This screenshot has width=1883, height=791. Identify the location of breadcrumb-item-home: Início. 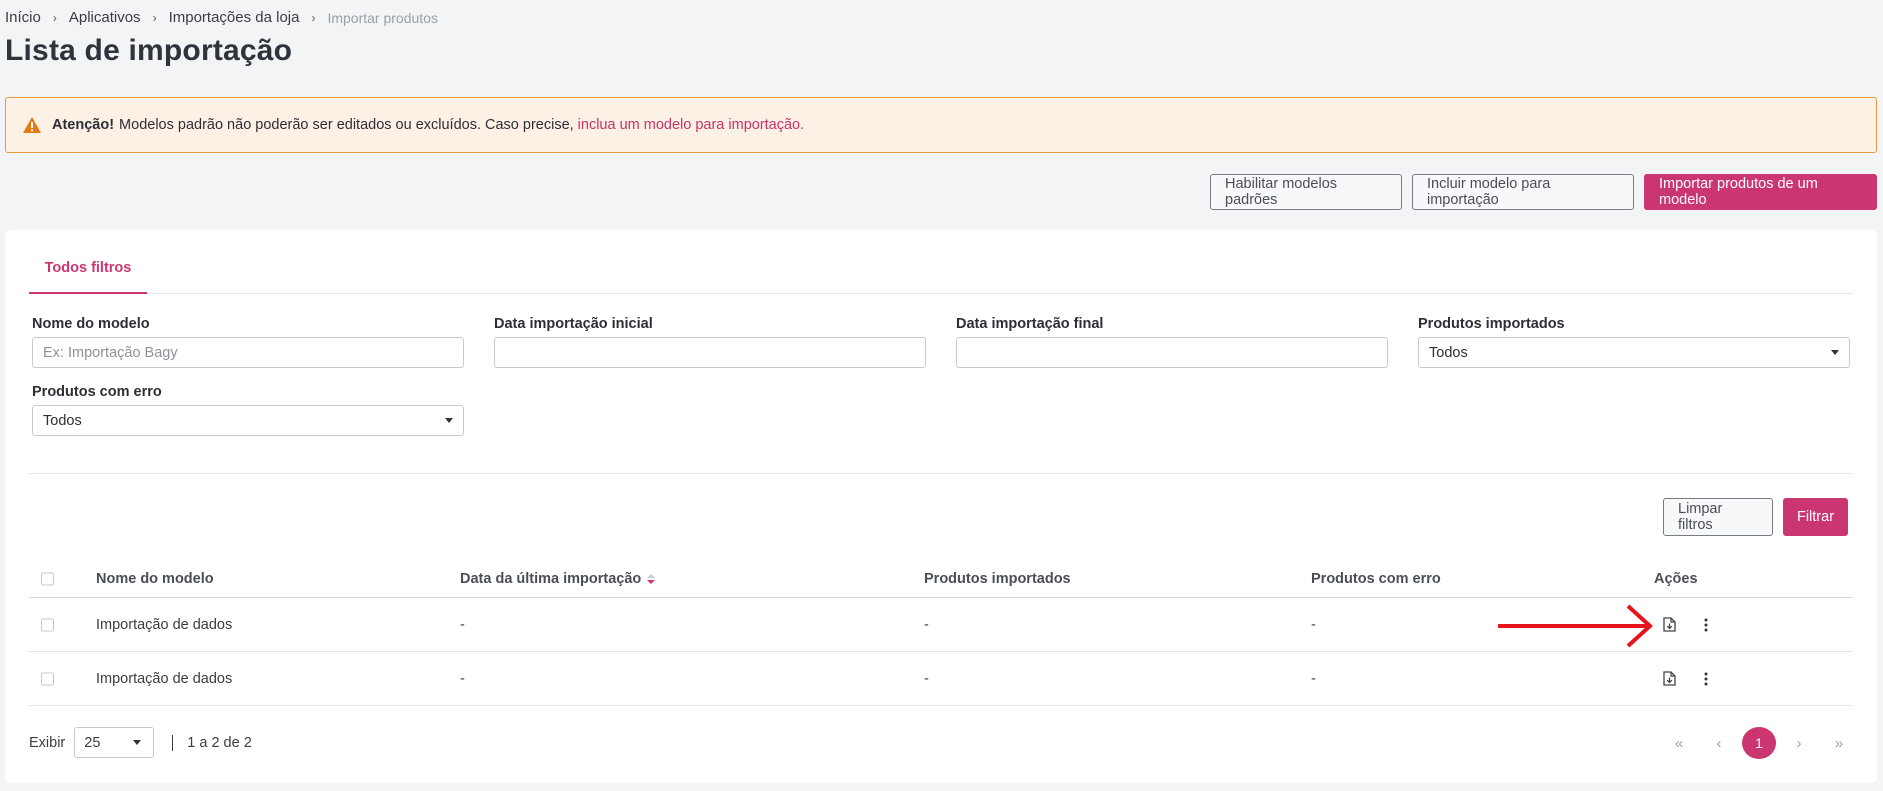
(23, 17).